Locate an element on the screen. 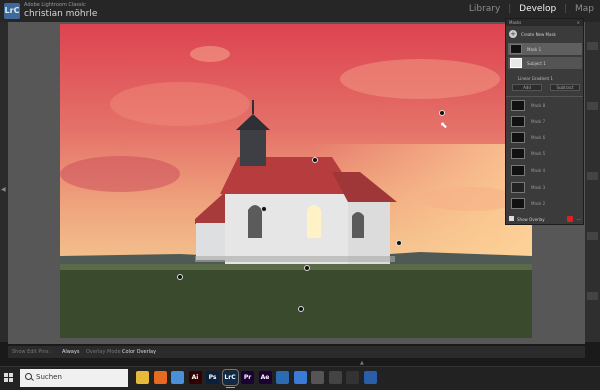 This screenshot has width=600, height=390. masks-panel-header: Masks × is located at coordinates (544, 22).